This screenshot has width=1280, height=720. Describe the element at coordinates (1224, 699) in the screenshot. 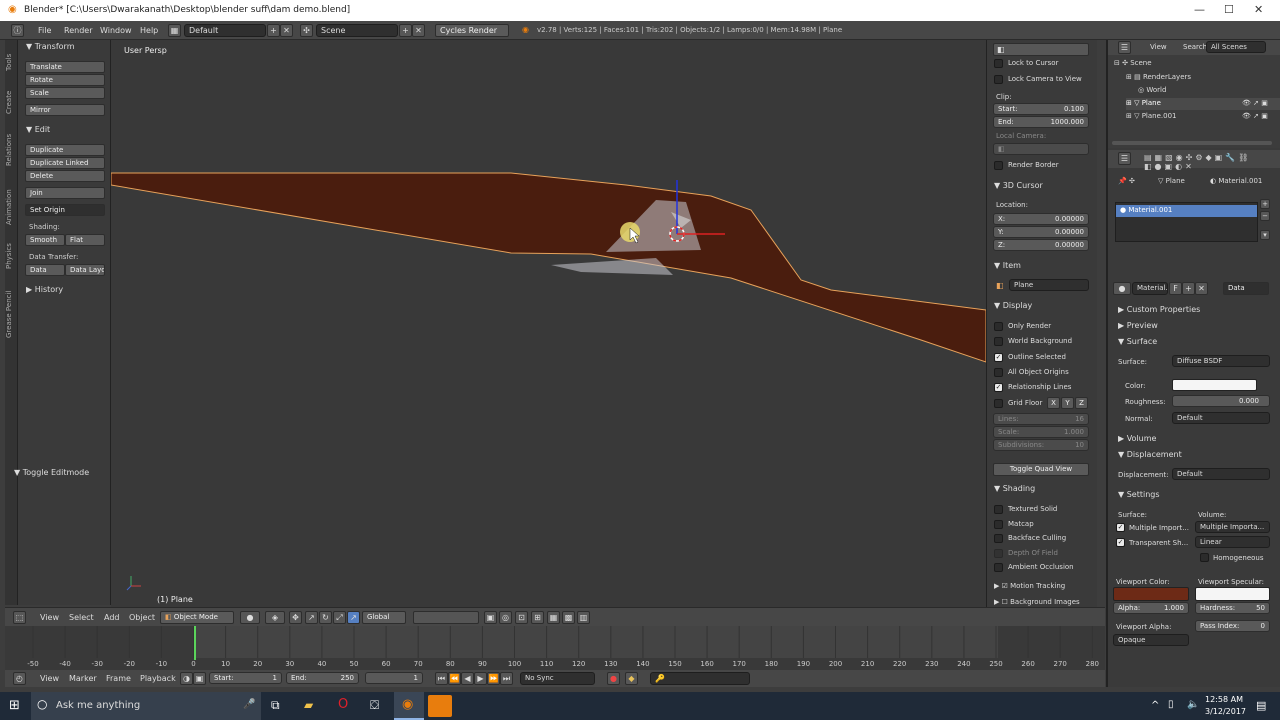

I see `clock-time: 12:58 AM` at that location.